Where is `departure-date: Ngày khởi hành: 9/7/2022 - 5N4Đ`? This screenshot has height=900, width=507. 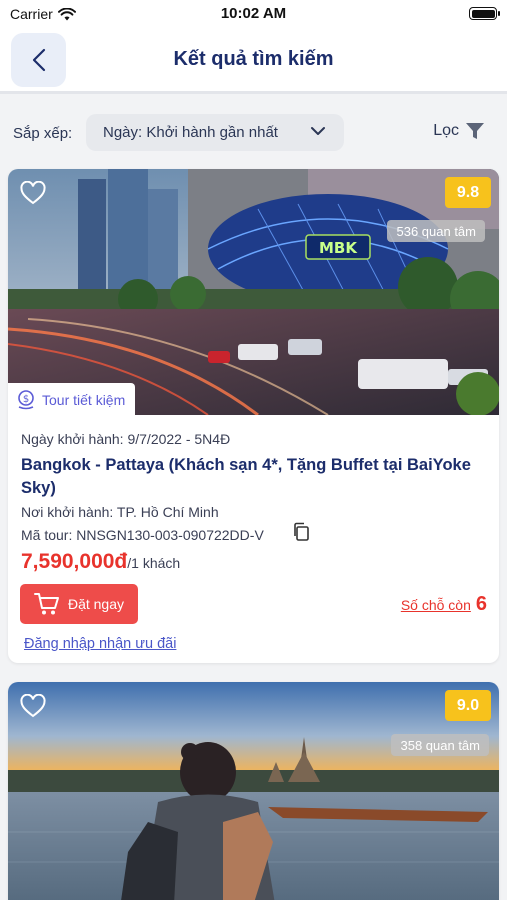
departure-date: Ngày khởi hành: 9/7/2022 - 5N4Đ is located at coordinates (126, 439).